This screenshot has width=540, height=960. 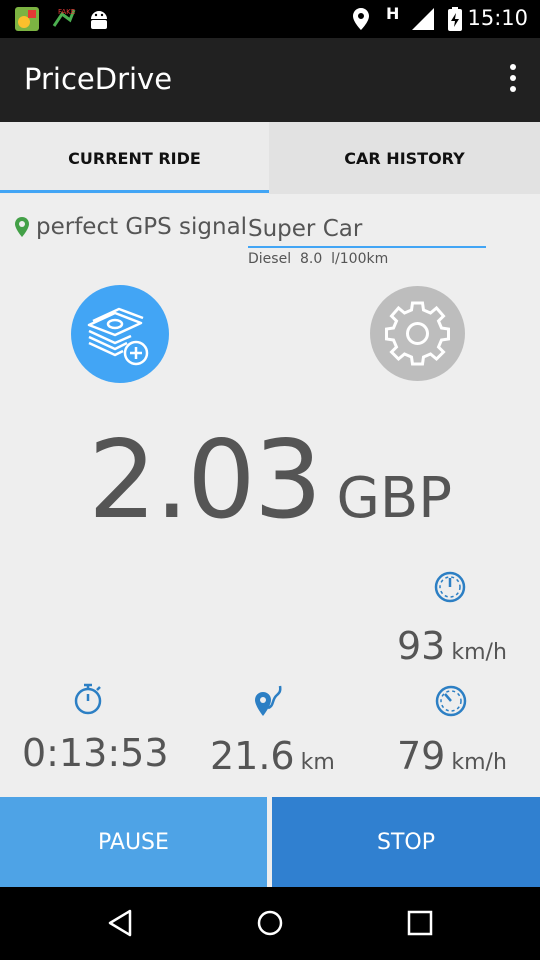 What do you see at coordinates (421, 646) in the screenshot?
I see `current-speed-value: 93` at bounding box center [421, 646].